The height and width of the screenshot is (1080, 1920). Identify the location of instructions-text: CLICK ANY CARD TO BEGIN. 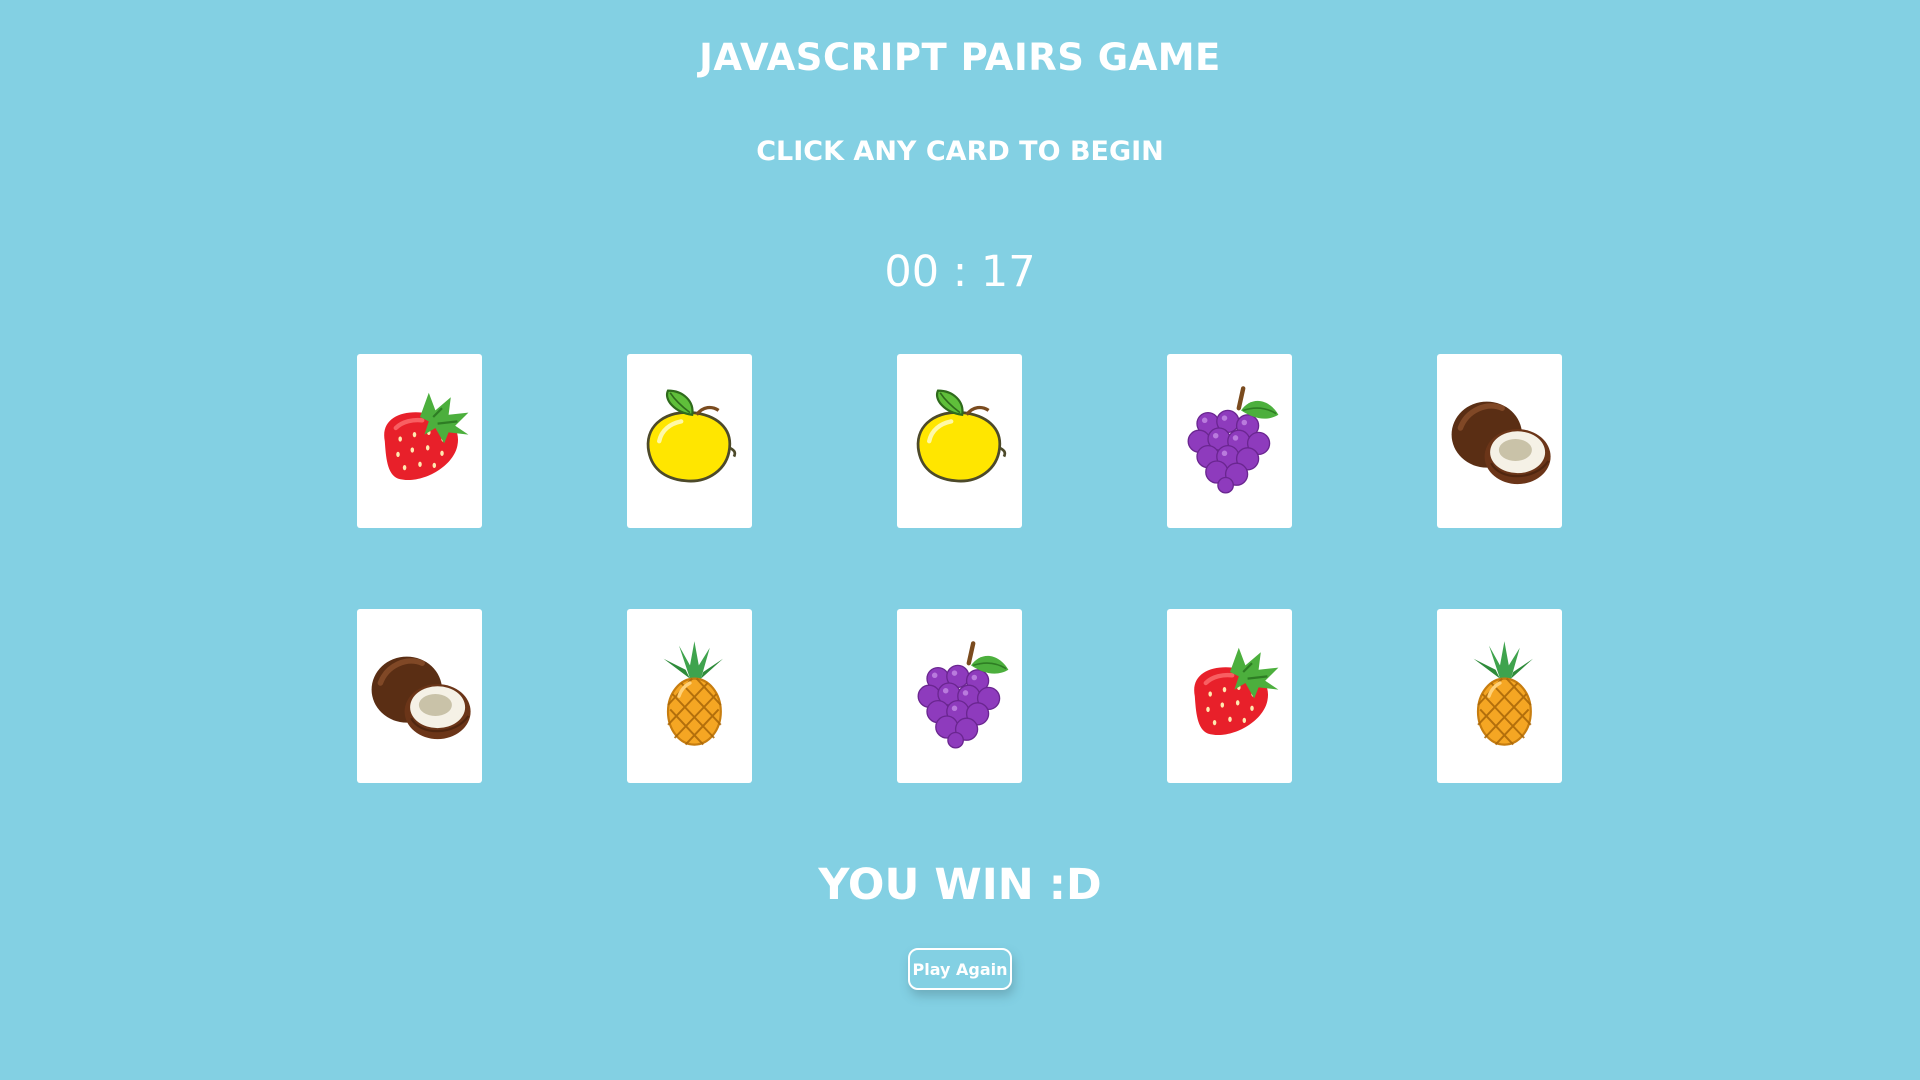
(960, 151).